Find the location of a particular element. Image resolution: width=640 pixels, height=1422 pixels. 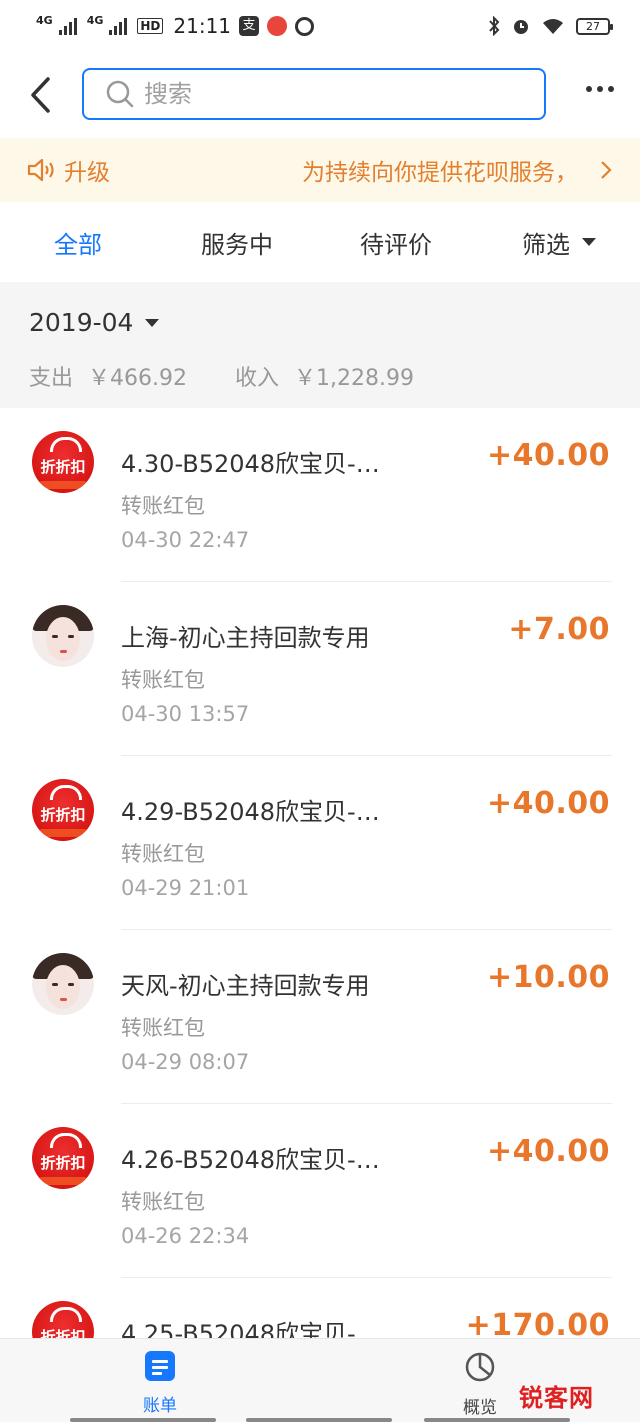

tab-filter-label: 筛选 is located at coordinates (546, 244).